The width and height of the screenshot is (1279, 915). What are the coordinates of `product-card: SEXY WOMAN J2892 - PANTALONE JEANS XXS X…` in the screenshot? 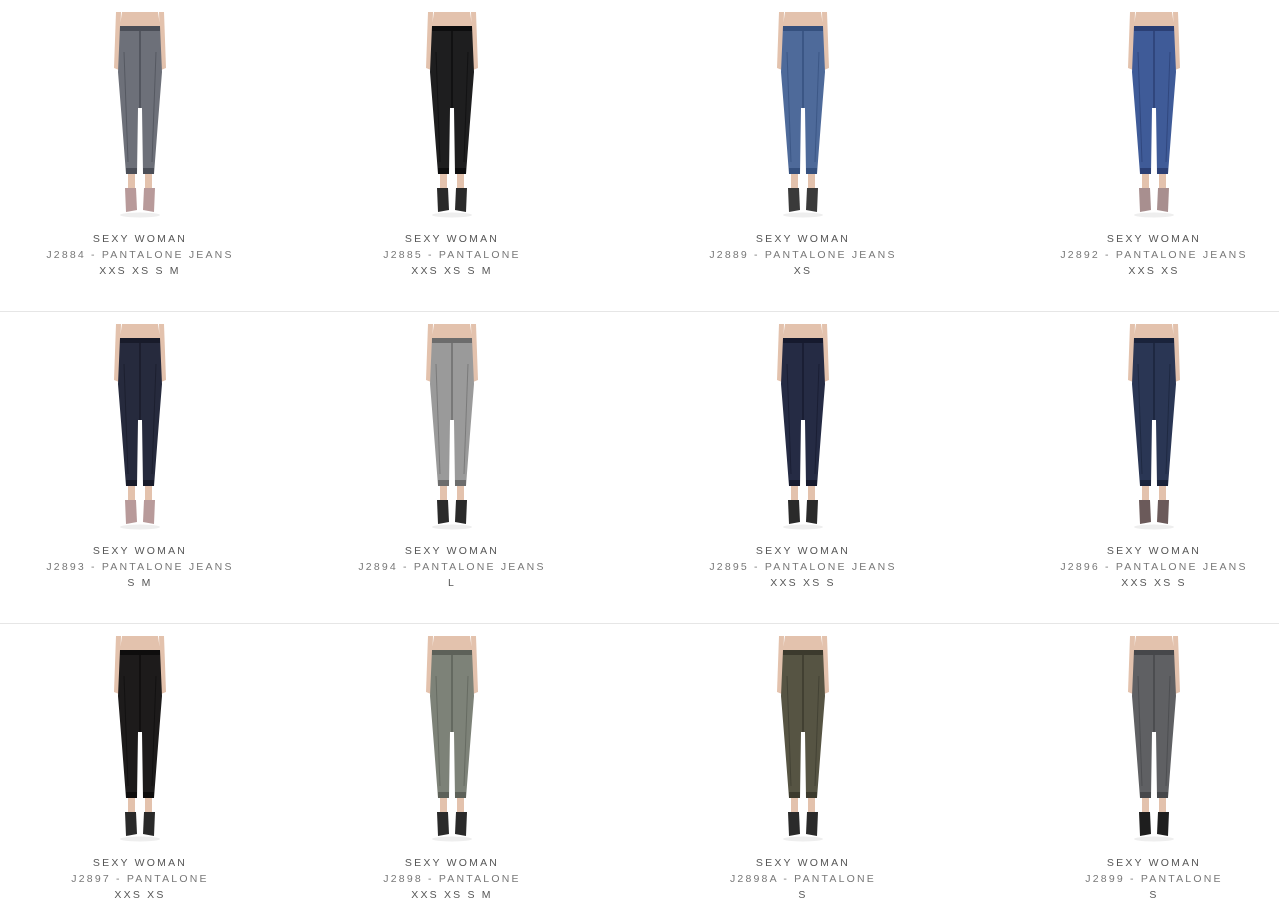 It's located at (1136, 156).